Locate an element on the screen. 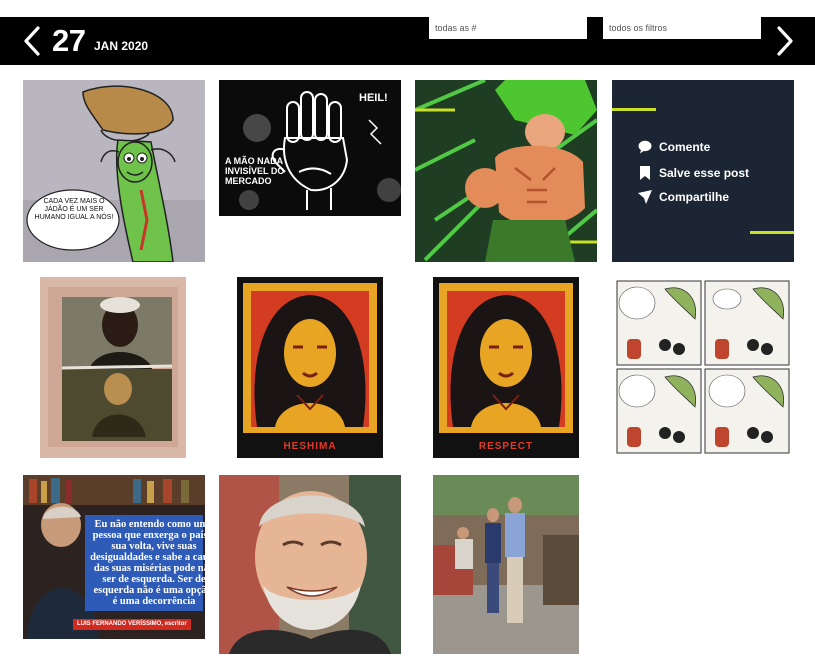 This screenshot has height=665, width=815. smiling-portrait-image is located at coordinates (310, 564).